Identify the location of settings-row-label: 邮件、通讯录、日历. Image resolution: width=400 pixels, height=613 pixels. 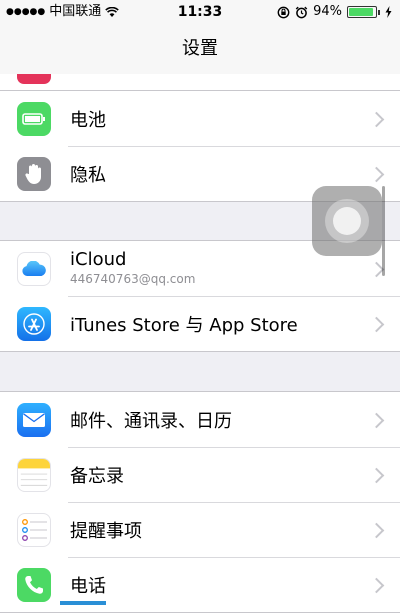
(151, 421).